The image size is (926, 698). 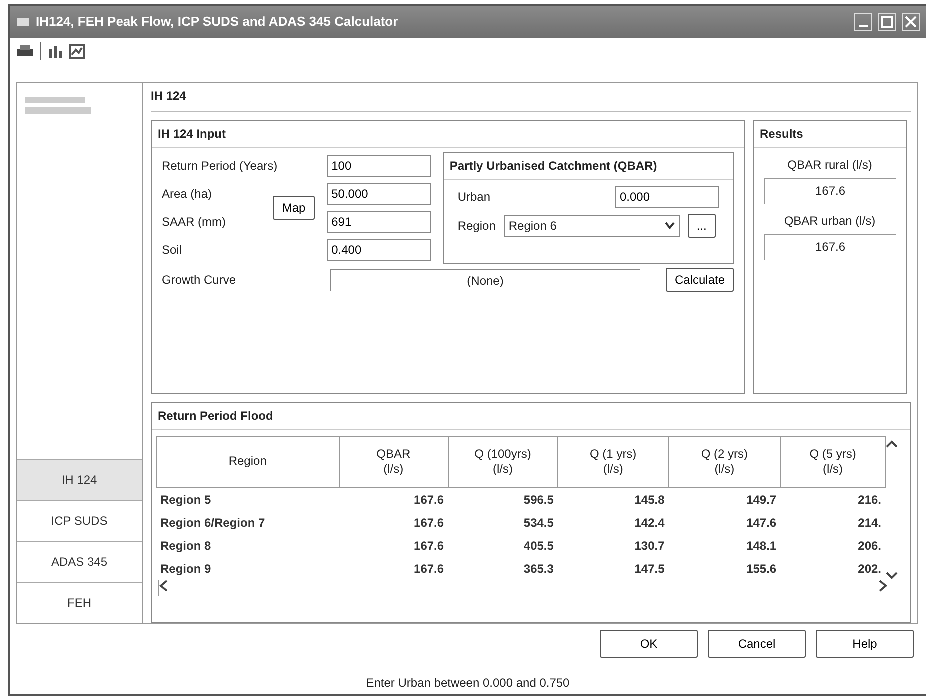 What do you see at coordinates (503, 462) in the screenshot?
I see `column-header: Q (100yrs) (l/s)` at bounding box center [503, 462].